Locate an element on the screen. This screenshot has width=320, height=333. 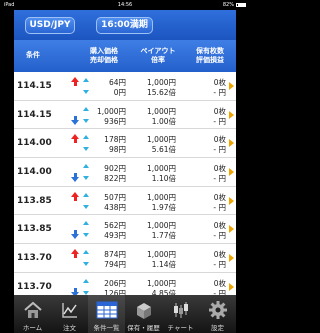
condition-row: 114.15 64円 0円 1,000円 15.62倍 0枚 - 円 is located at coordinates (125, 86).